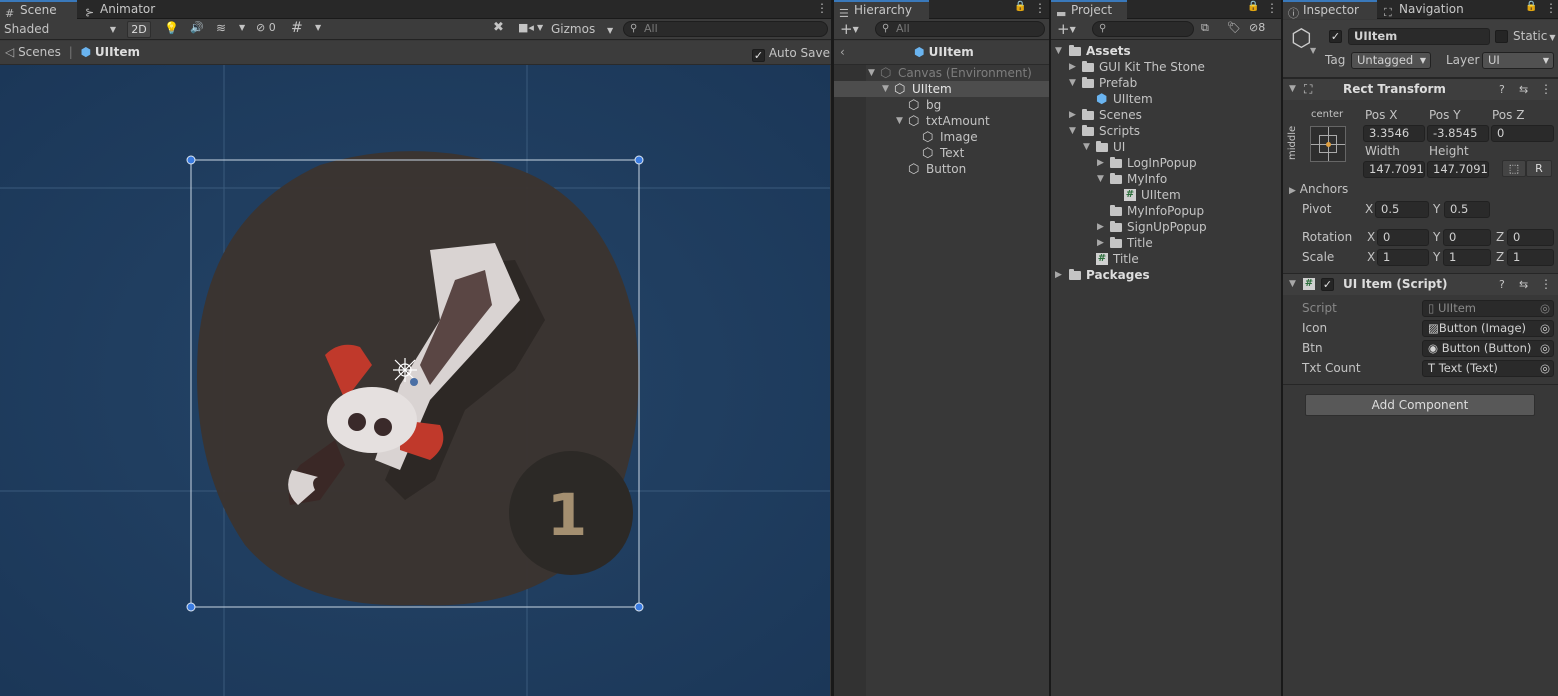 This screenshot has width=1558, height=696. What do you see at coordinates (1166, 51) in the screenshot?
I see `tree-row-assets: ▼ Assets` at bounding box center [1166, 51].